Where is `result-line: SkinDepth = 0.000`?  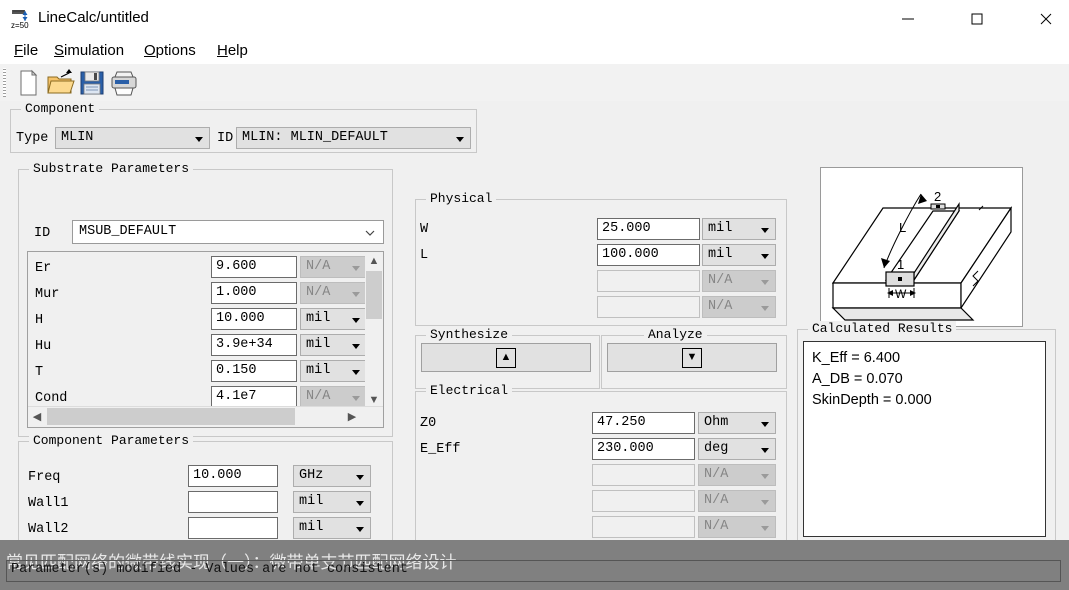 result-line: SkinDepth = 0.000 is located at coordinates (872, 400).